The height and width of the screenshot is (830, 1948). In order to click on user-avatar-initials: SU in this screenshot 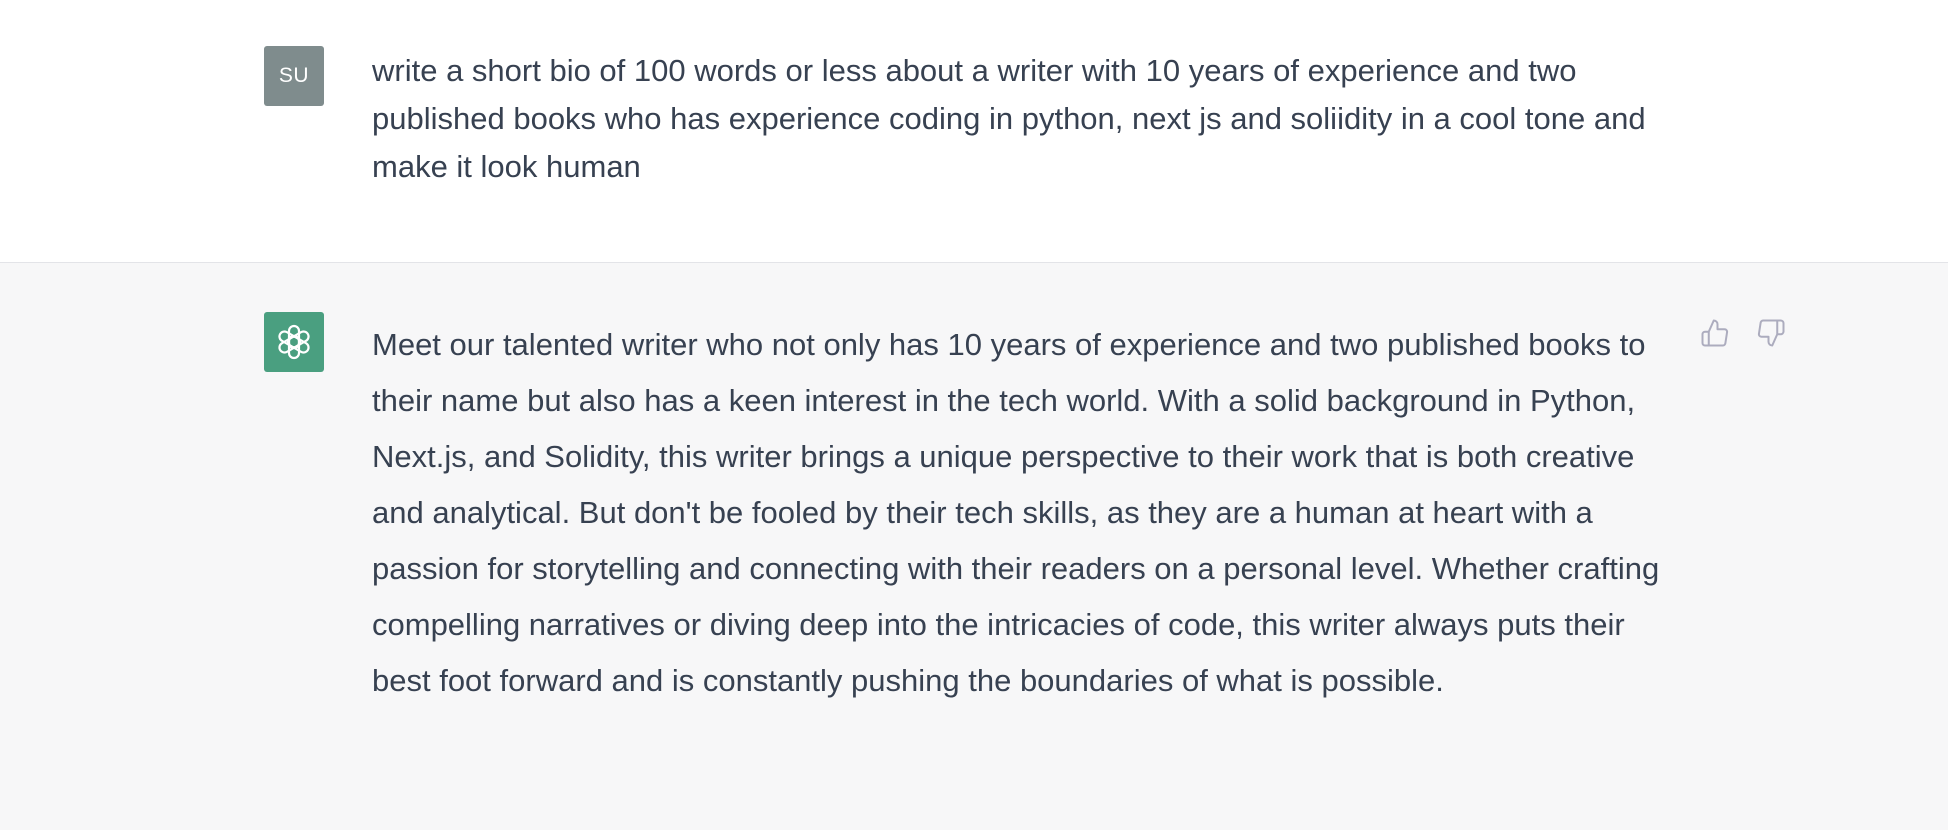, I will do `click(294, 75)`.